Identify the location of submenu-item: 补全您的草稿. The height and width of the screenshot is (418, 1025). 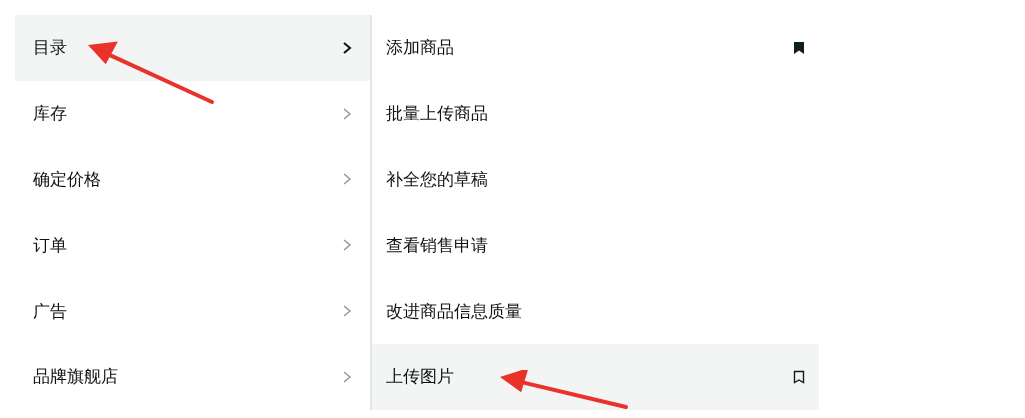
(595, 179).